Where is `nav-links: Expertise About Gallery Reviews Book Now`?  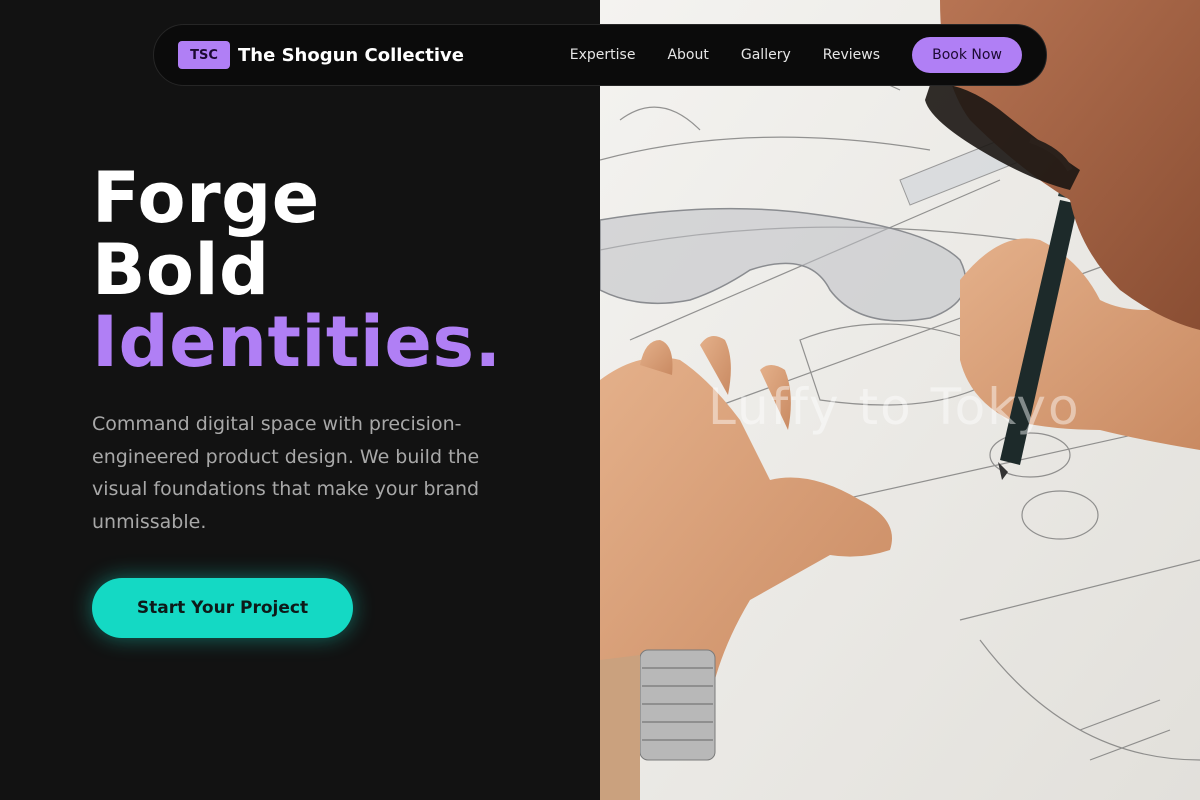
nav-links: Expertise About Gallery Reviews Book Now is located at coordinates (796, 55).